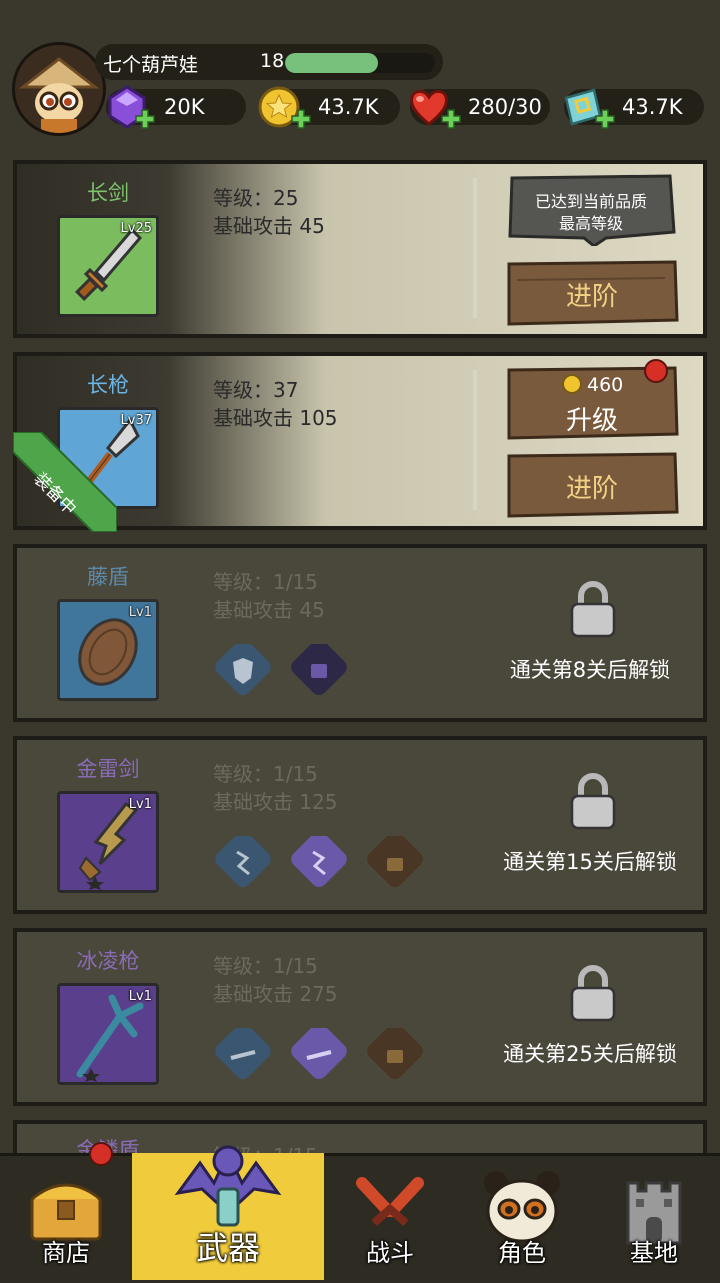 The width and height of the screenshot is (720, 1283). Describe the element at coordinates (605, 385) in the screenshot. I see `upgrade-cost: 460` at that location.